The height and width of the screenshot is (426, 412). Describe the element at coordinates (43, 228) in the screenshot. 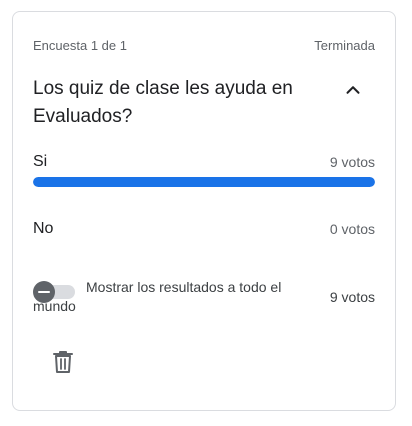

I see `option-label: No` at that location.